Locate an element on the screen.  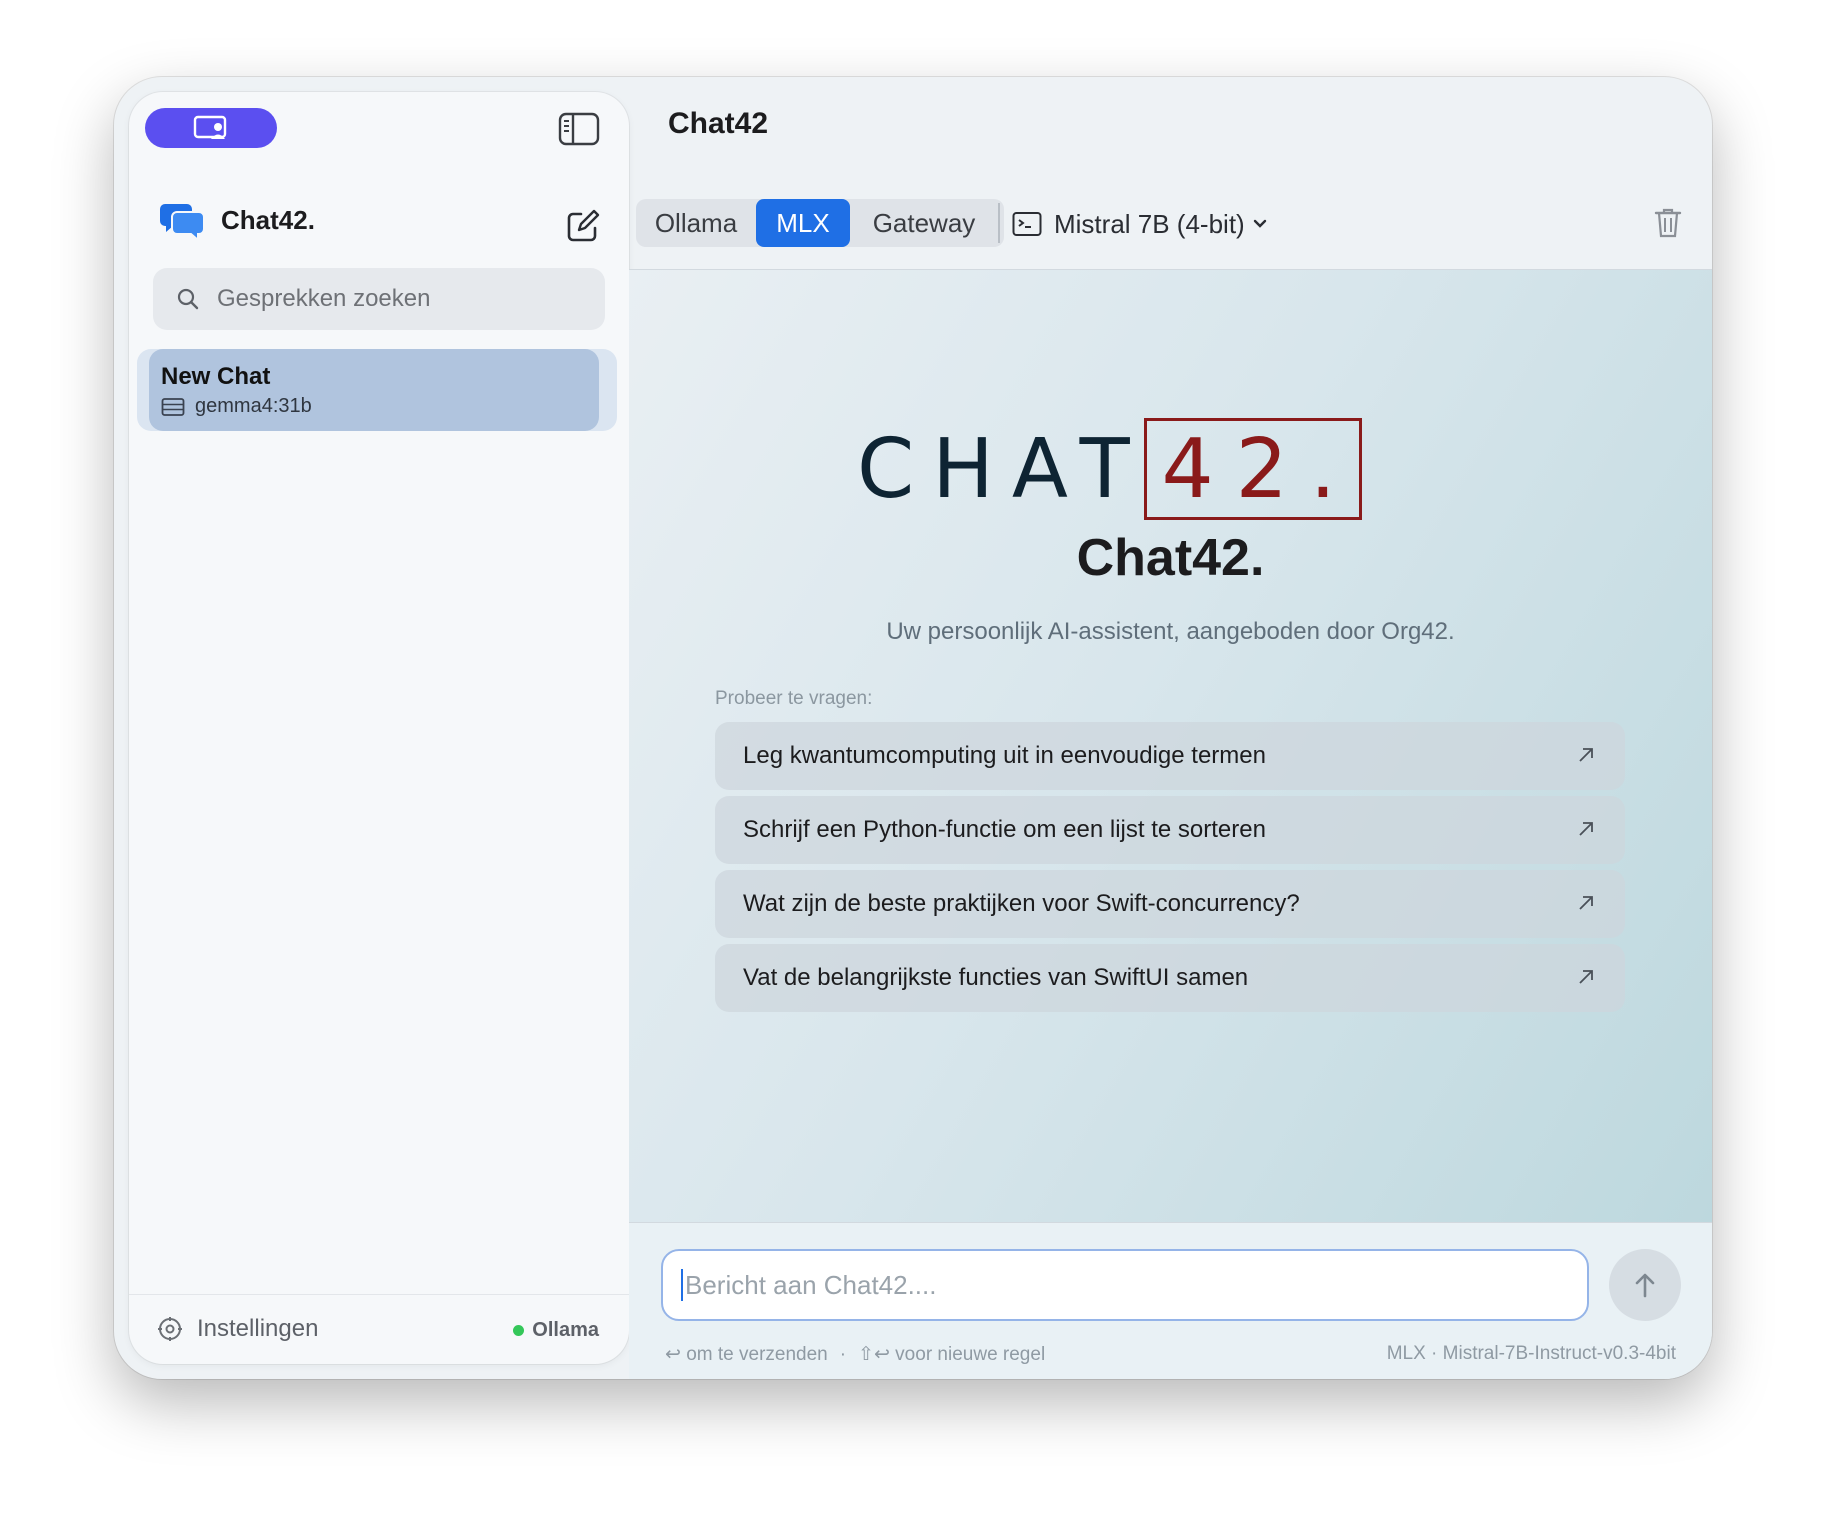
logo: CHAT 42. is located at coordinates (1109, 469).